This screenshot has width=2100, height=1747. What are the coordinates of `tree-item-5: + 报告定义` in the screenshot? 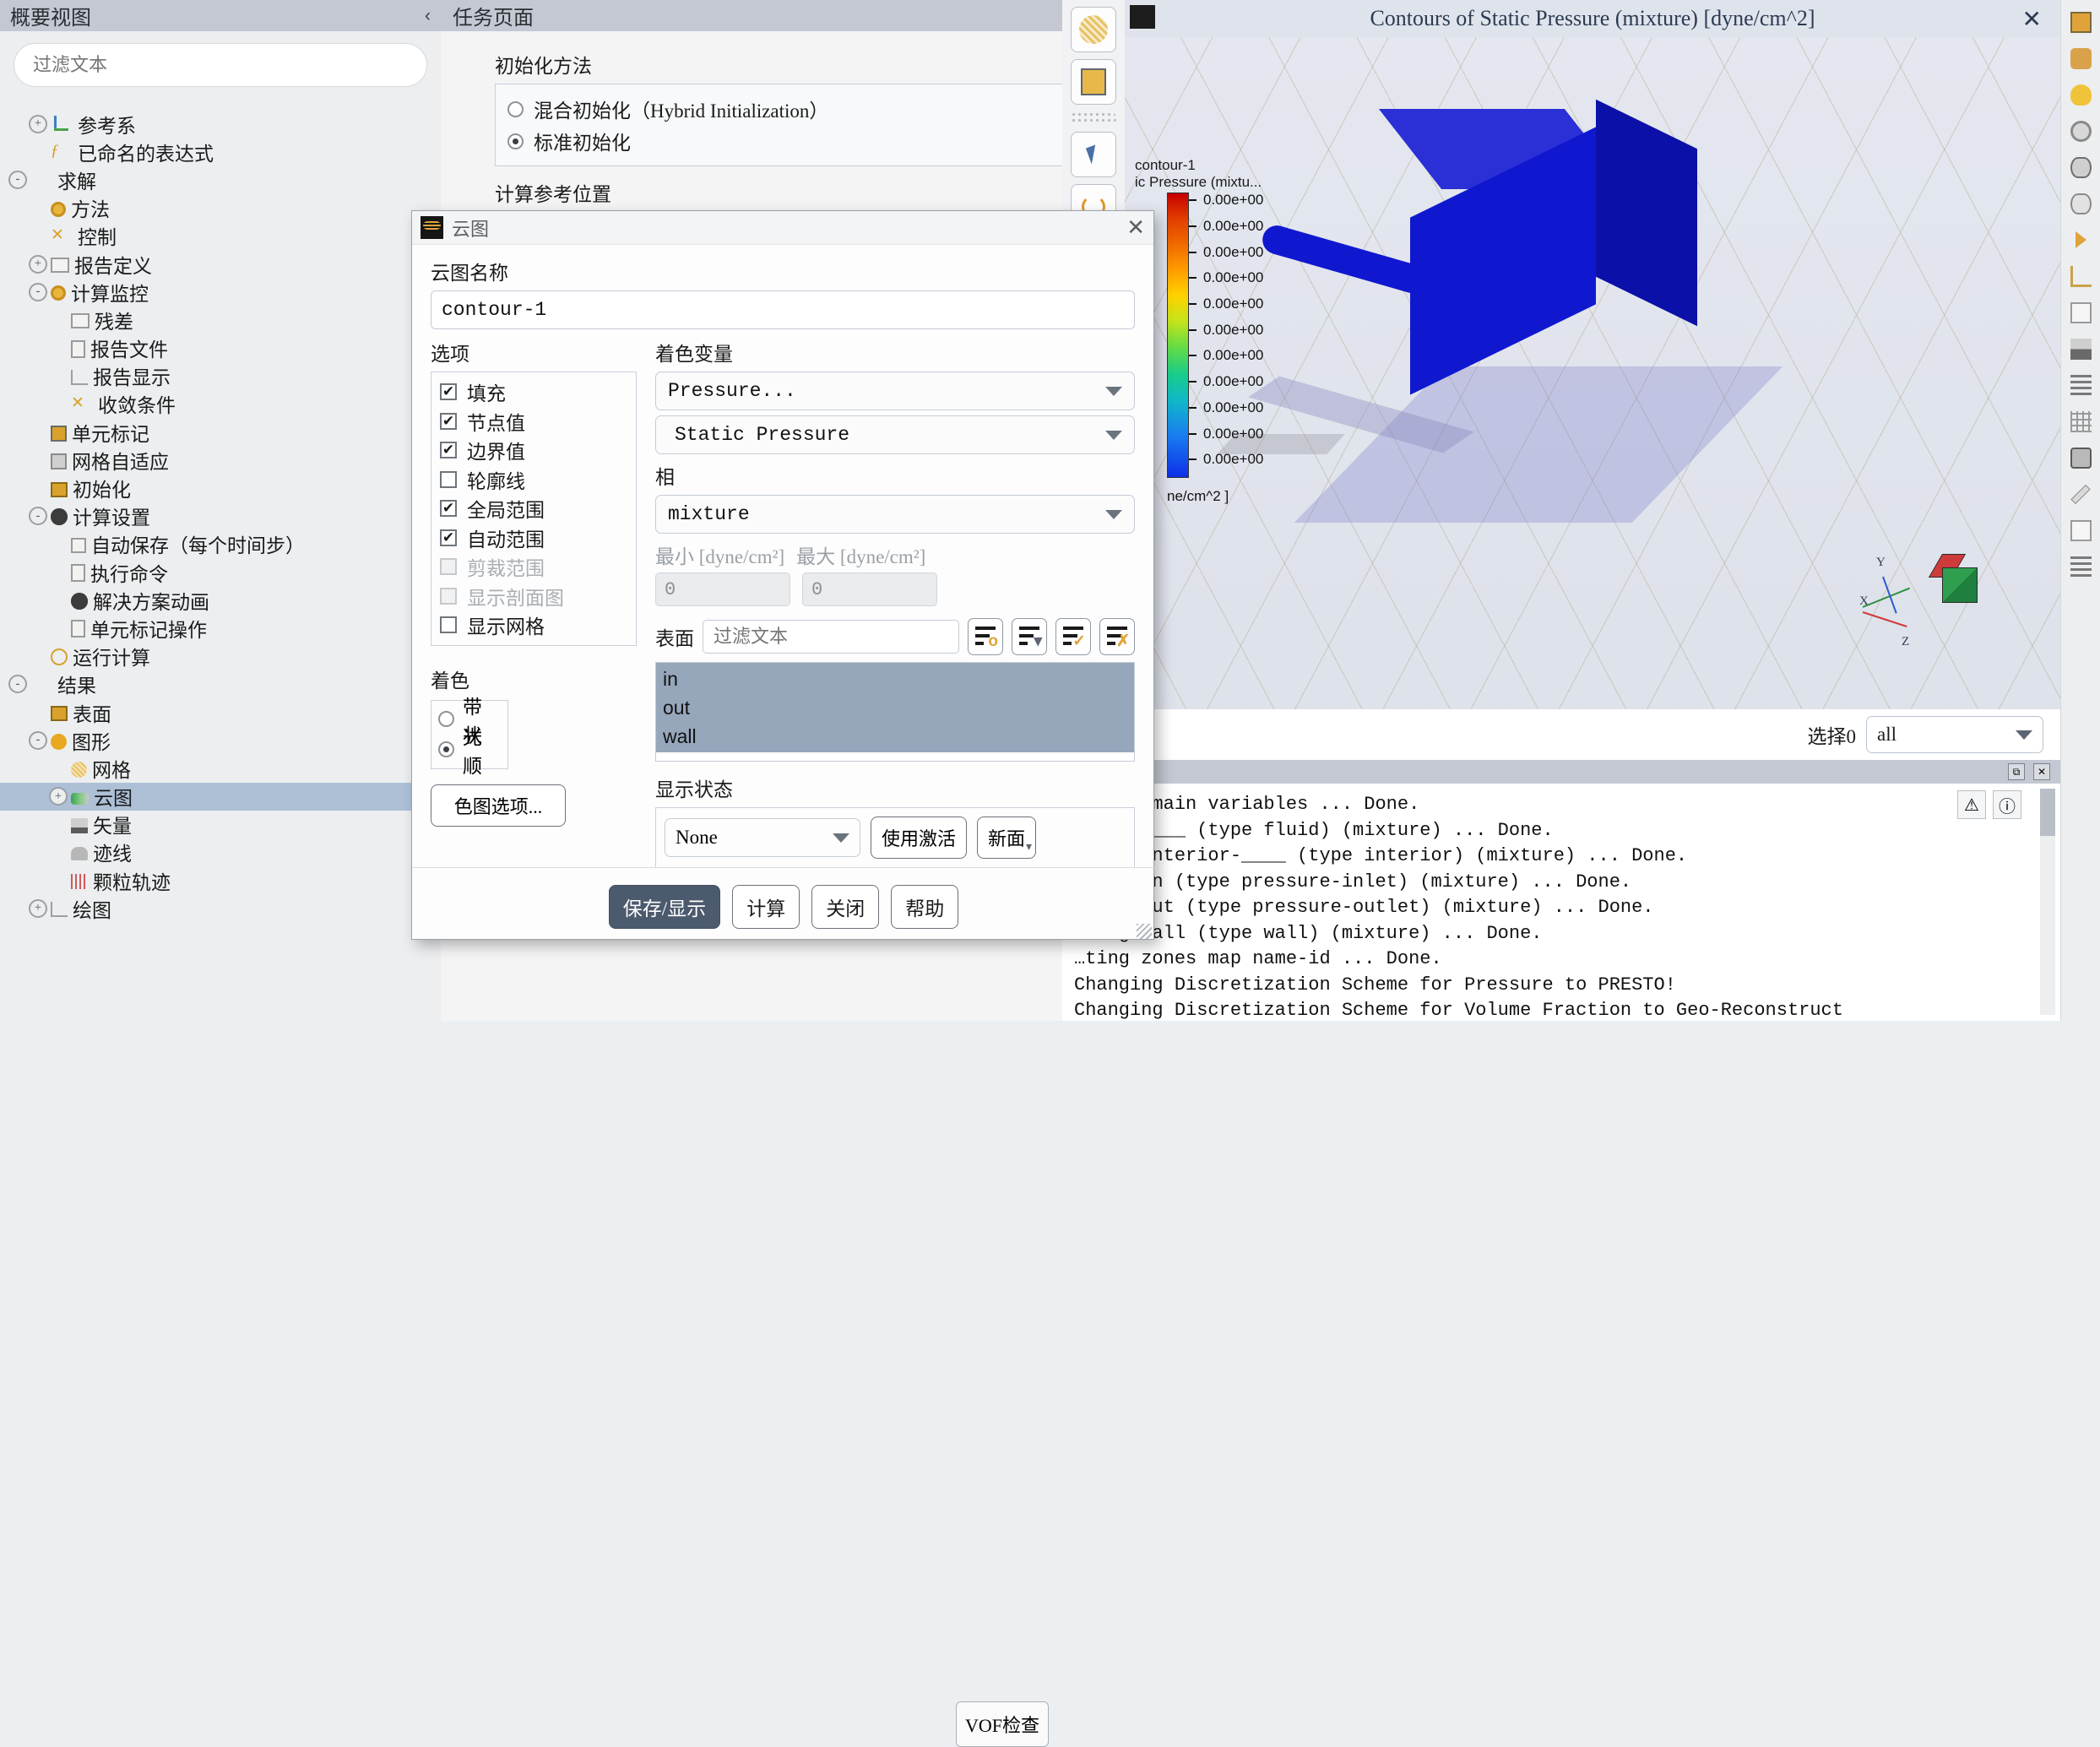 It's located at (211, 264).